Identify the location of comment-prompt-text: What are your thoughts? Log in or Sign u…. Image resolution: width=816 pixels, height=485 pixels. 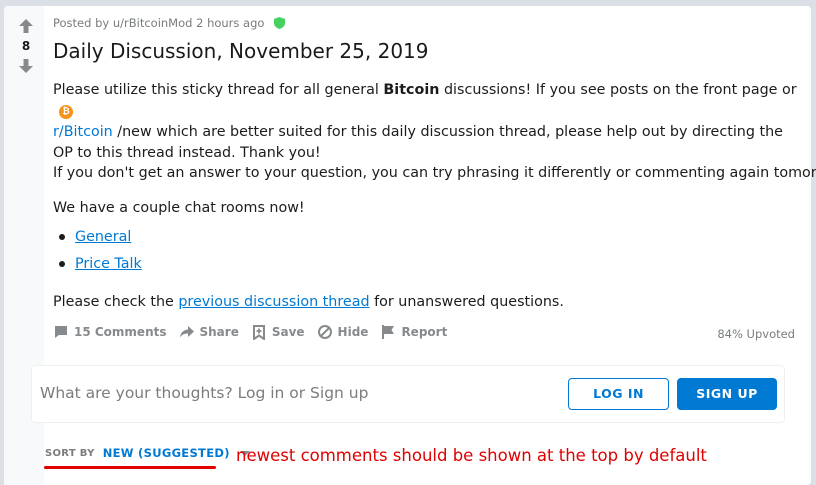
(204, 393).